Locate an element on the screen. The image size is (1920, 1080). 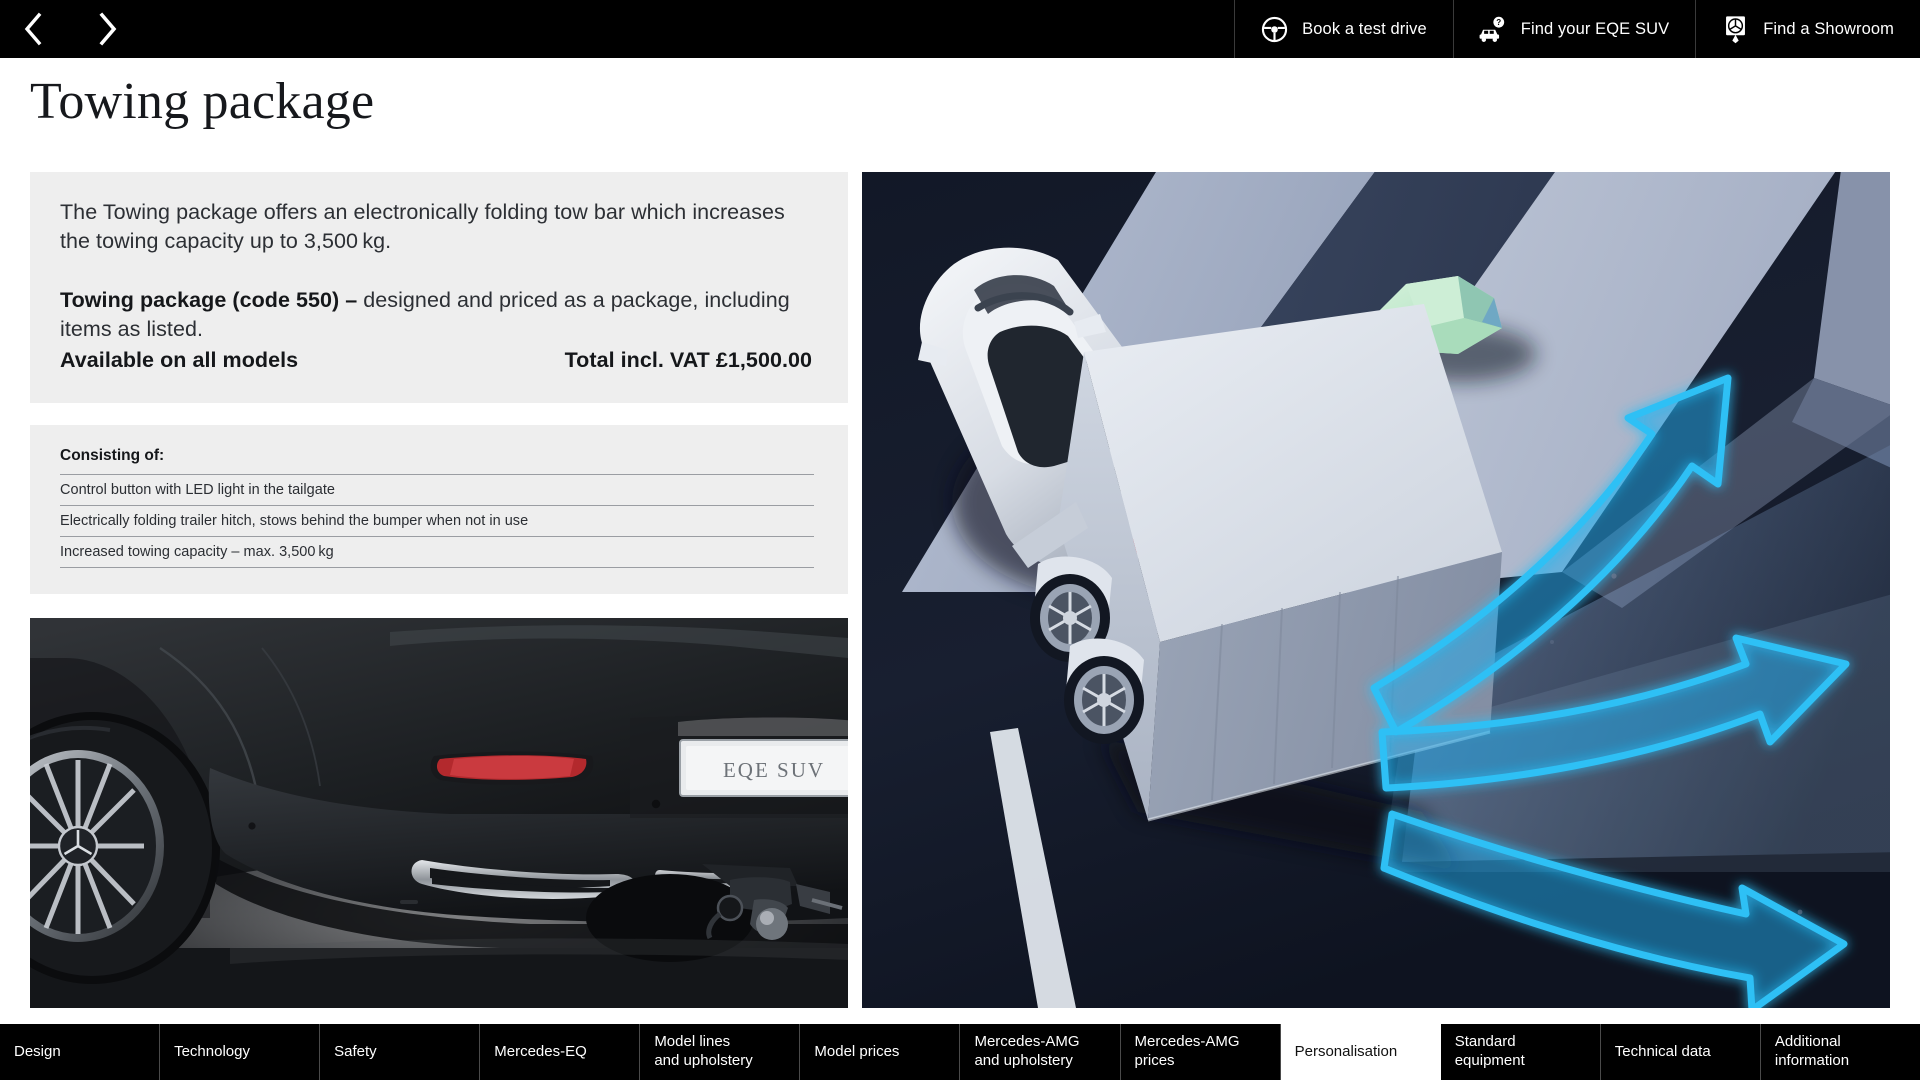
tab-mercedes-amg-and-upholstery: Mercedes-AMG and upholstery is located at coordinates (1040, 1052).